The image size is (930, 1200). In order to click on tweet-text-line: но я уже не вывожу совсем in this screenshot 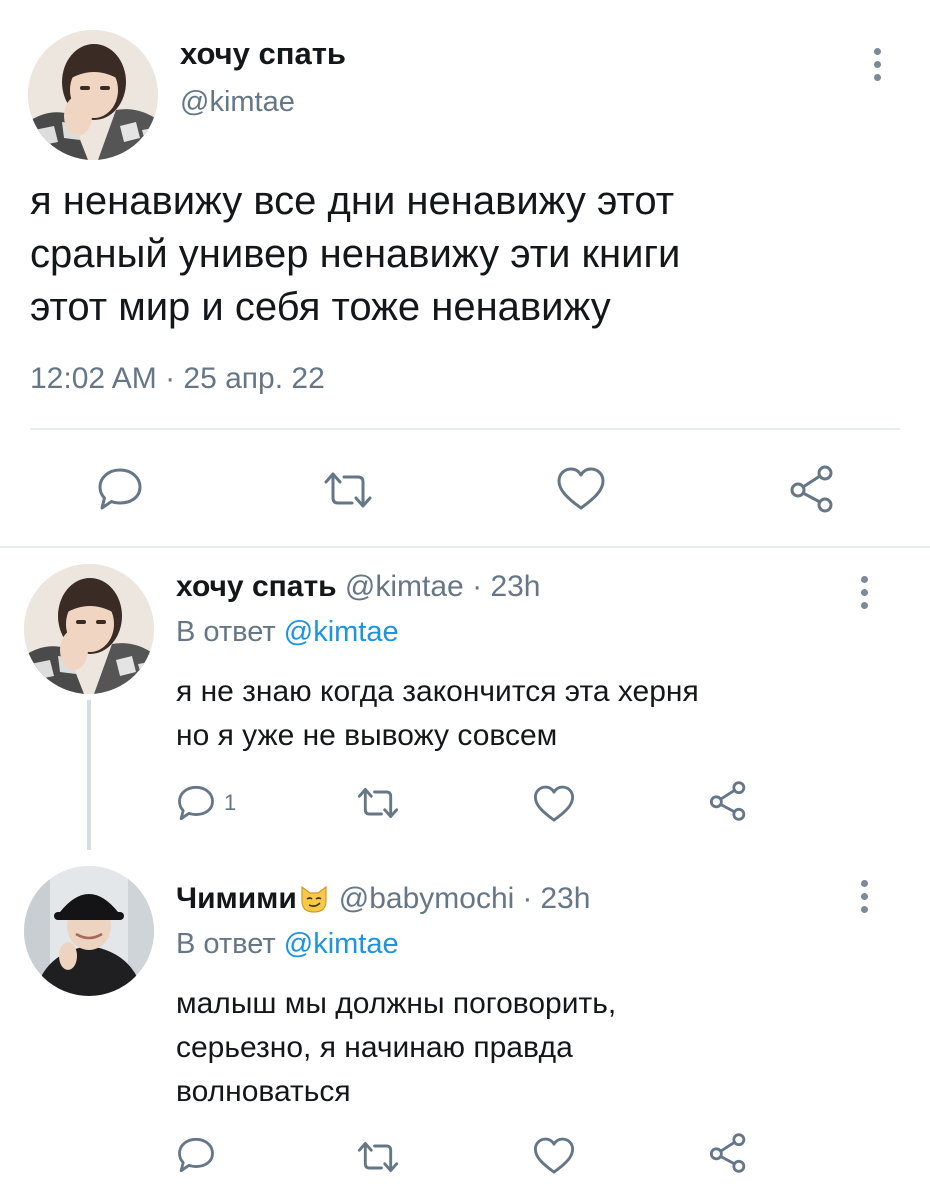, I will do `click(367, 735)`.